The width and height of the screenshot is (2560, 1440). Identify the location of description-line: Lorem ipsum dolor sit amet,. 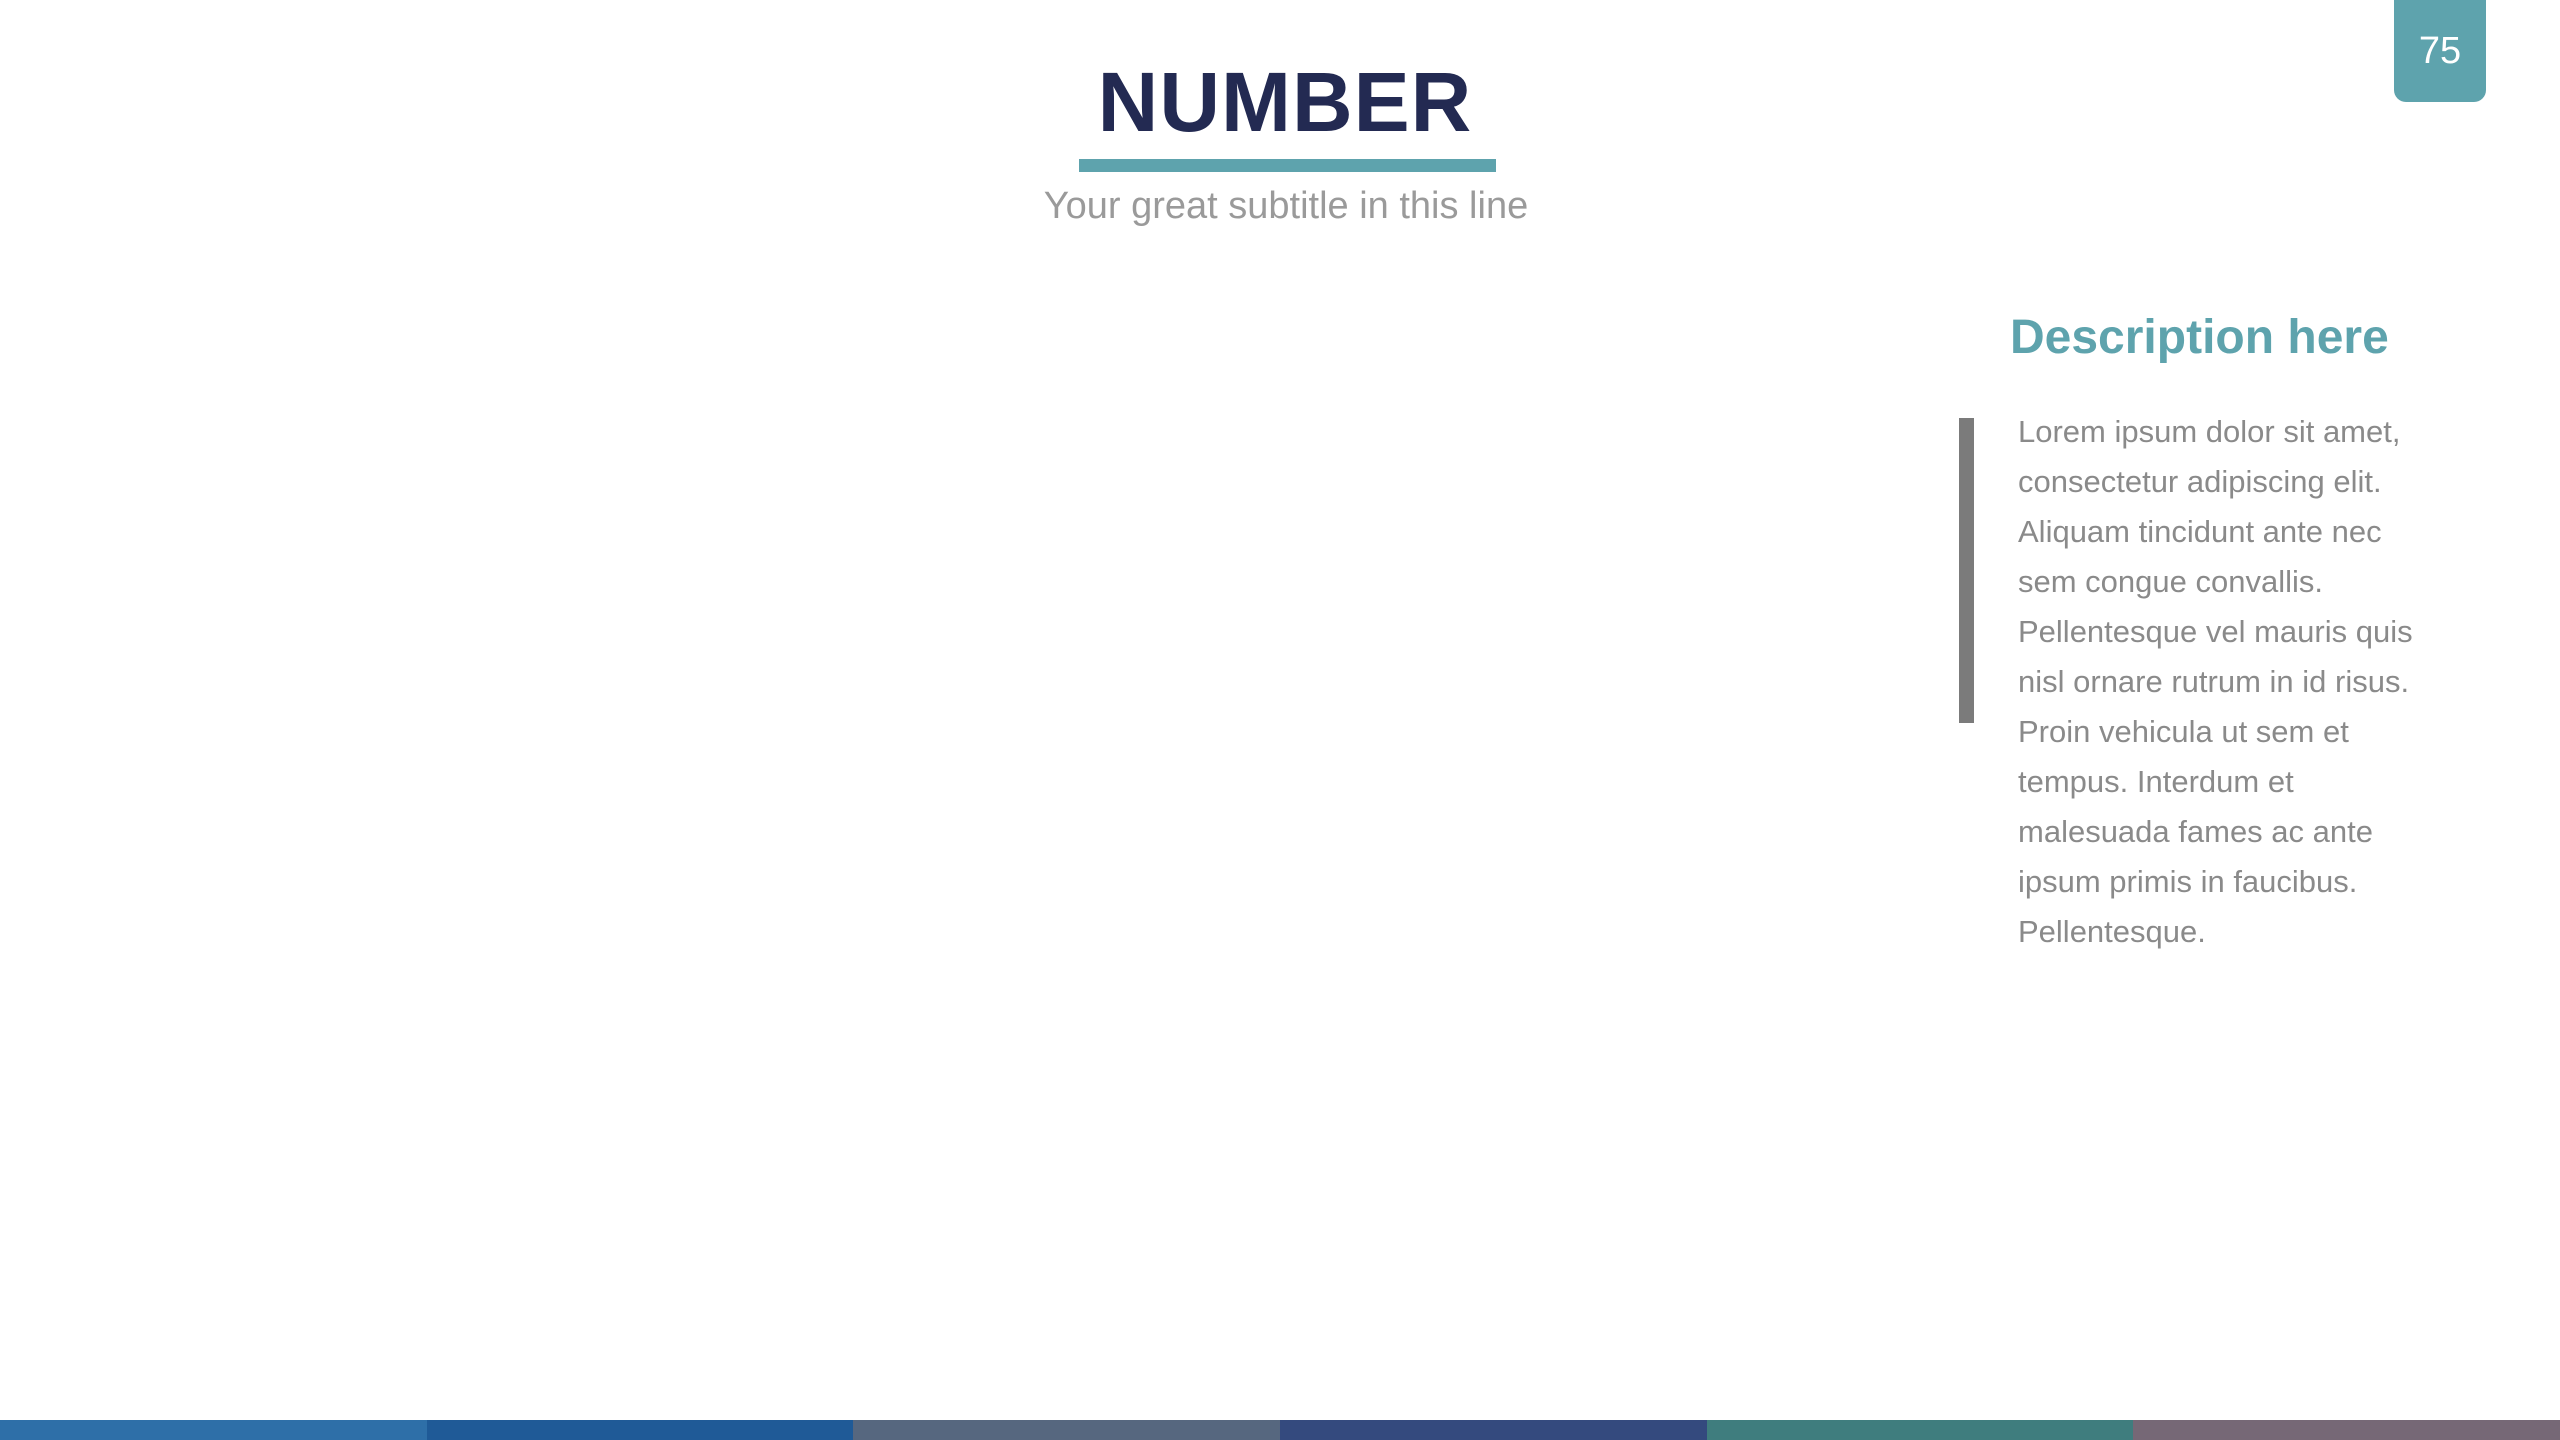
(2209, 431).